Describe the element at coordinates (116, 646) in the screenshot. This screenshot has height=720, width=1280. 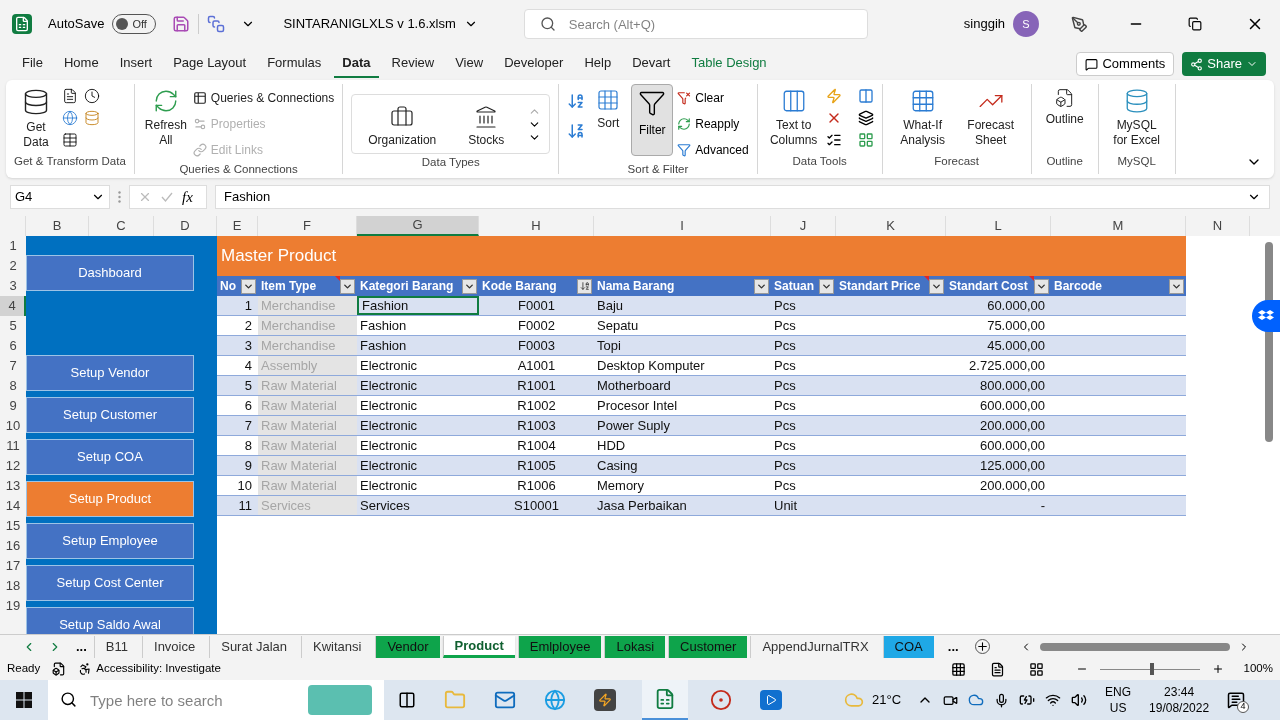
I see `sheet-tab: B11` at that location.